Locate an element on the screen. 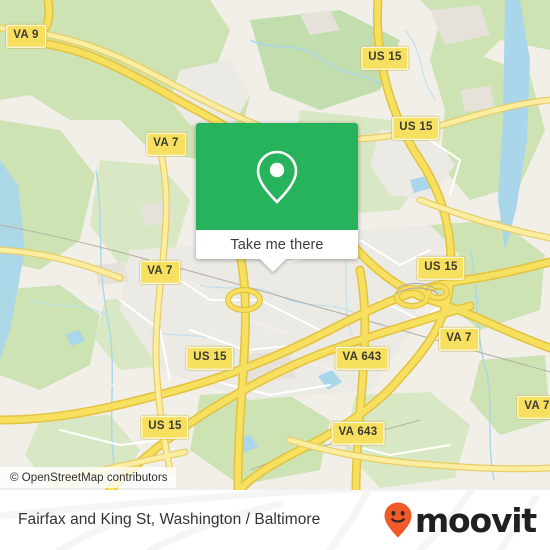  take-me-there-label: Take me there is located at coordinates (277, 244).